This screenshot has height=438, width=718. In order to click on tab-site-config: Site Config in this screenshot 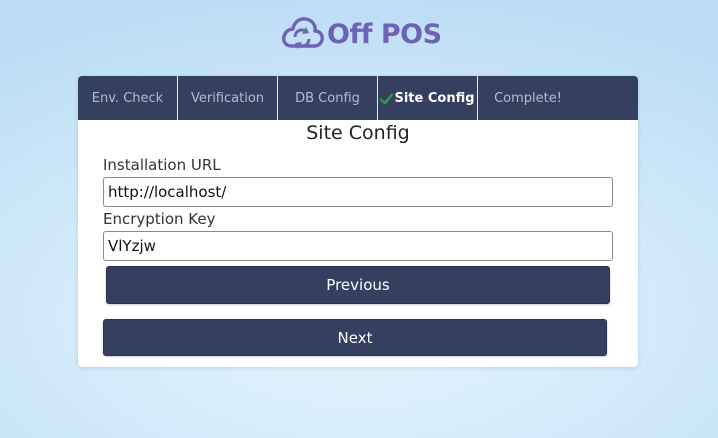, I will do `click(428, 98)`.